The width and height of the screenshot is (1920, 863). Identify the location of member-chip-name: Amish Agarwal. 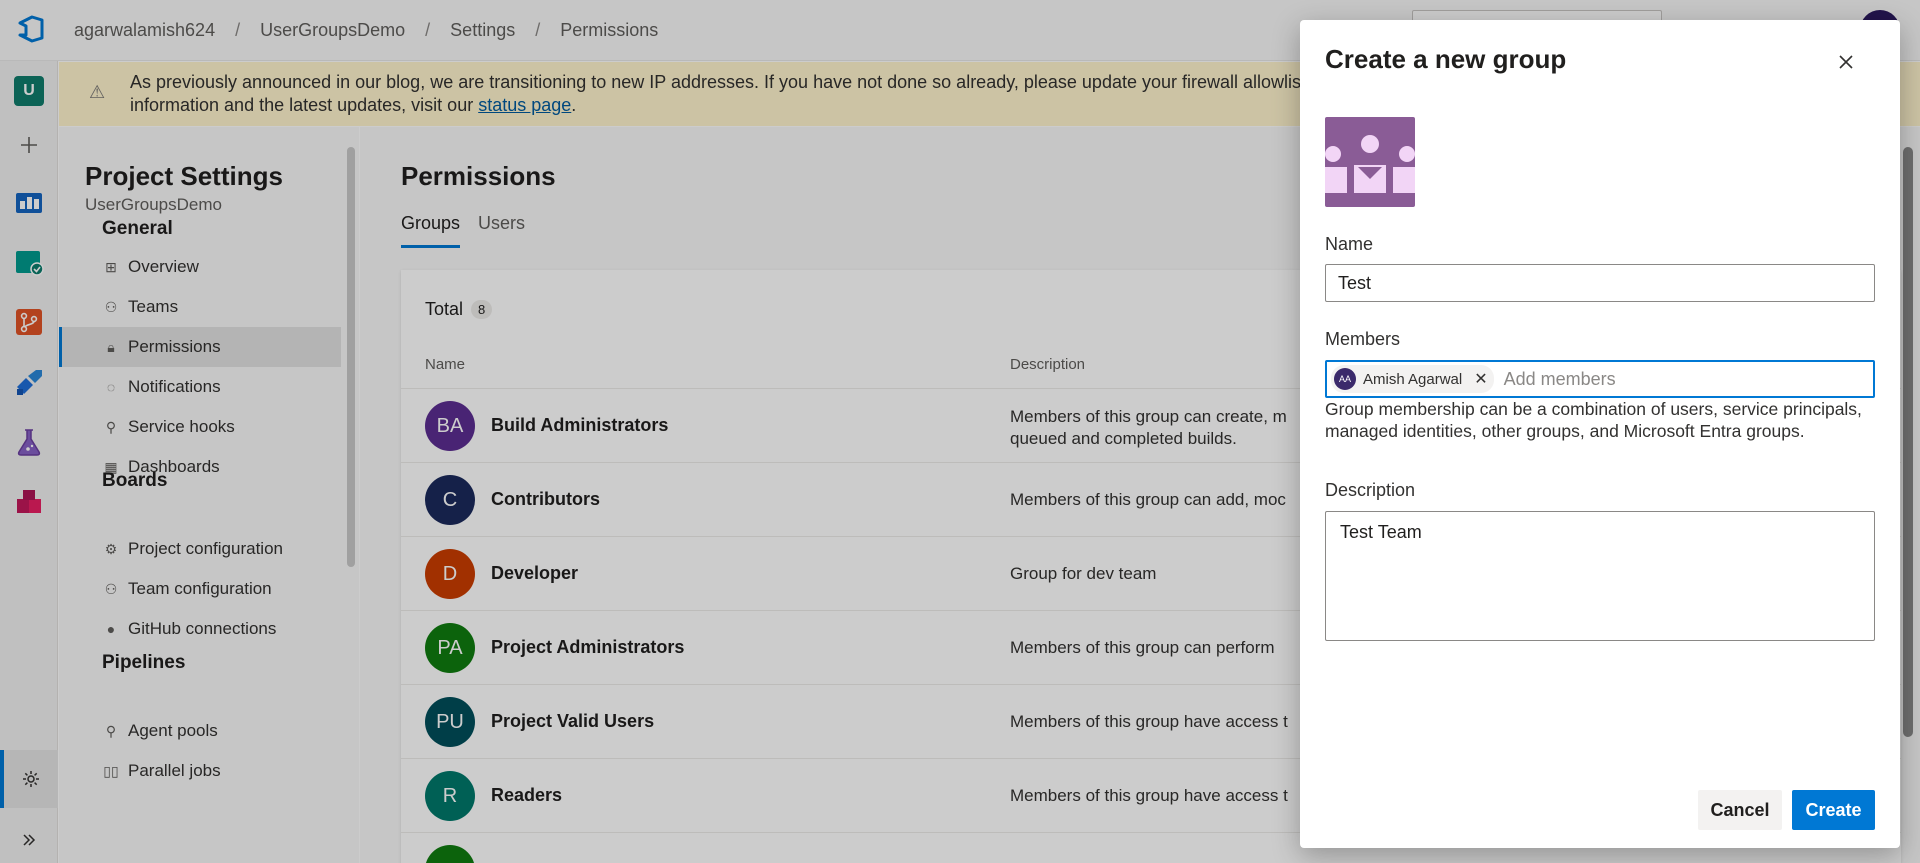
(1413, 379).